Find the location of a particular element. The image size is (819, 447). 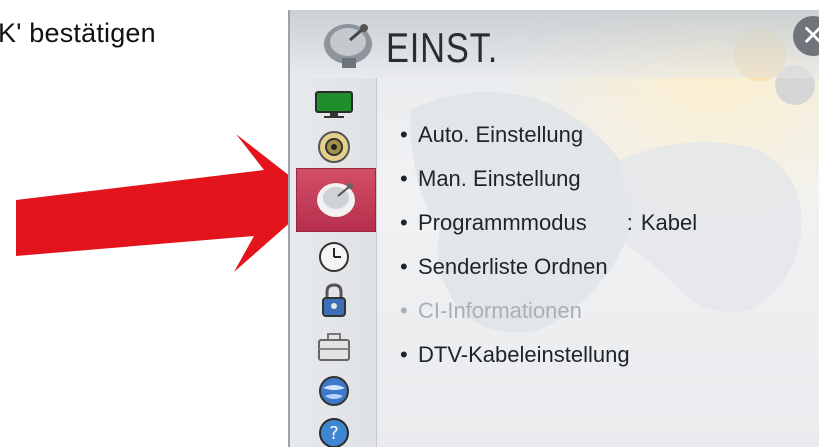

menu-item-auto-setup: • Auto. Einstellung is located at coordinates (491, 135).